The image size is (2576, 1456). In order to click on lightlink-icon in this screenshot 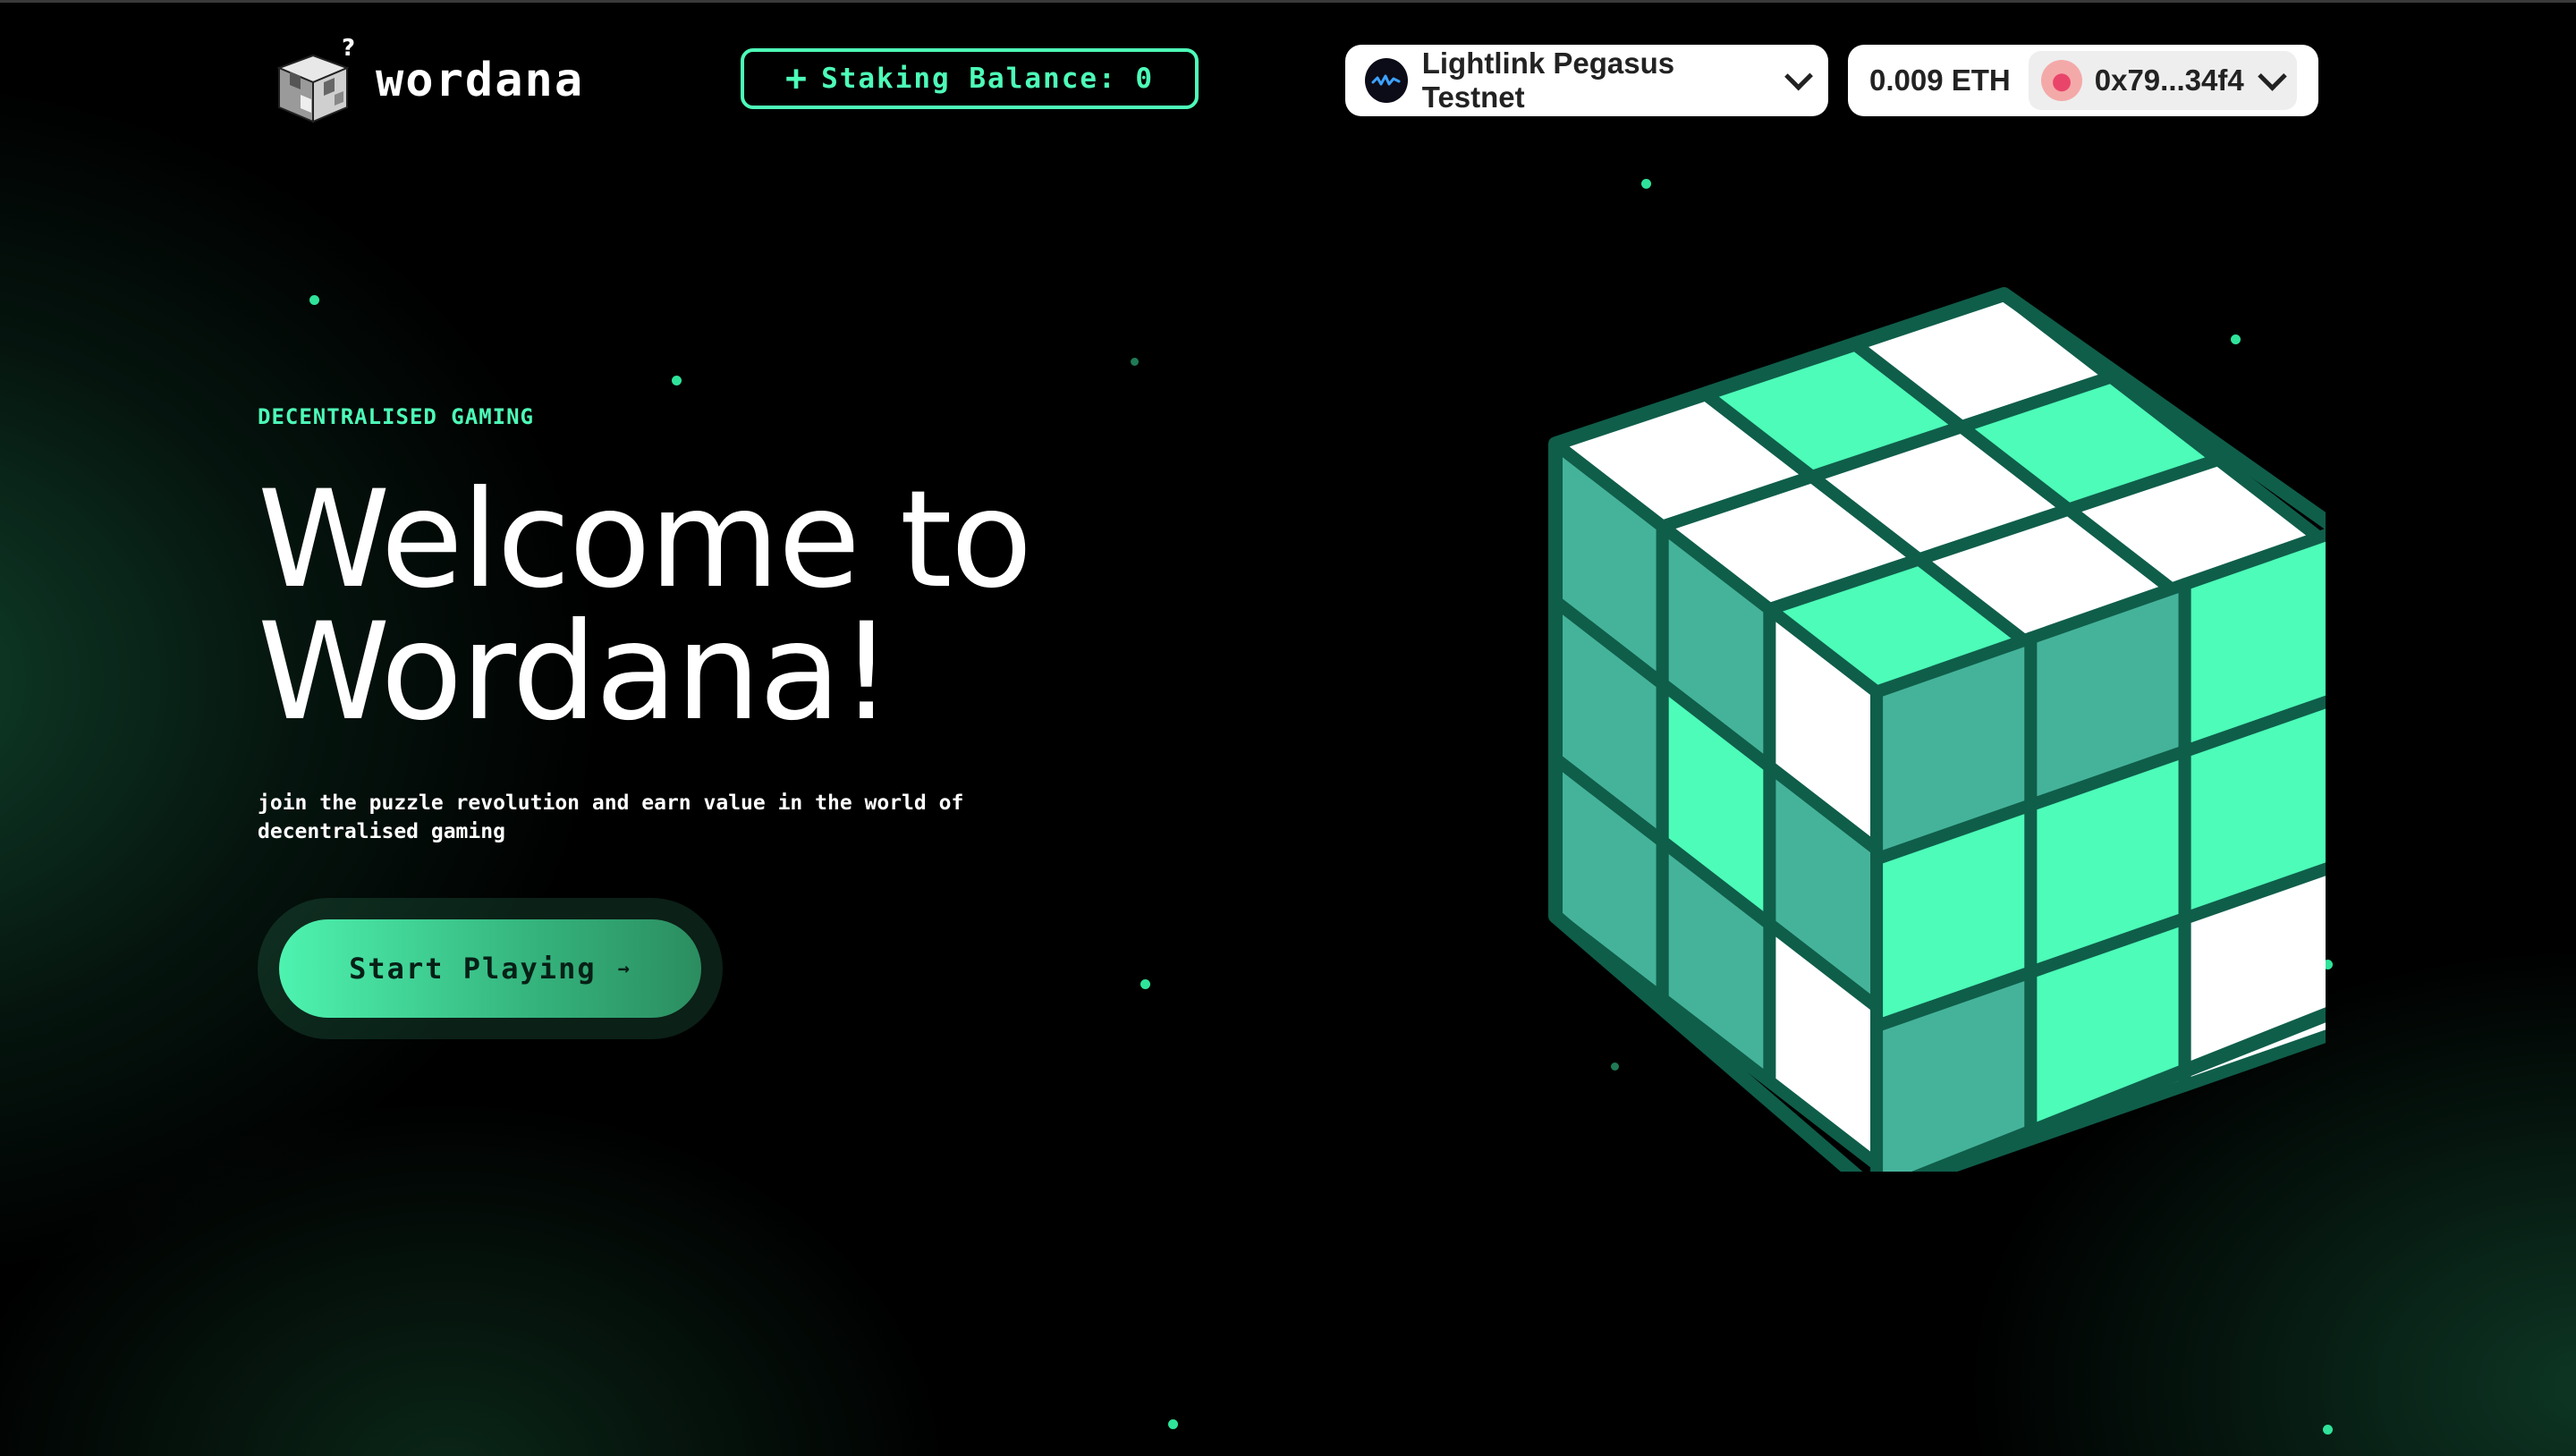, I will do `click(1386, 80)`.